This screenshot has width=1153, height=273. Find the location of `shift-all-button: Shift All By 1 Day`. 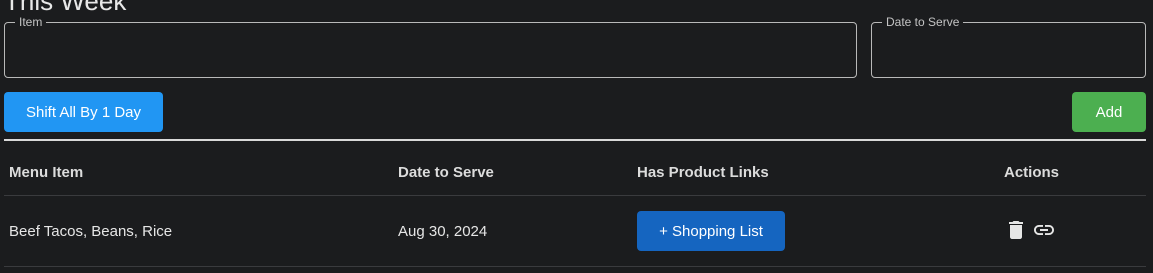

shift-all-button: Shift All By 1 Day is located at coordinates (83, 112).